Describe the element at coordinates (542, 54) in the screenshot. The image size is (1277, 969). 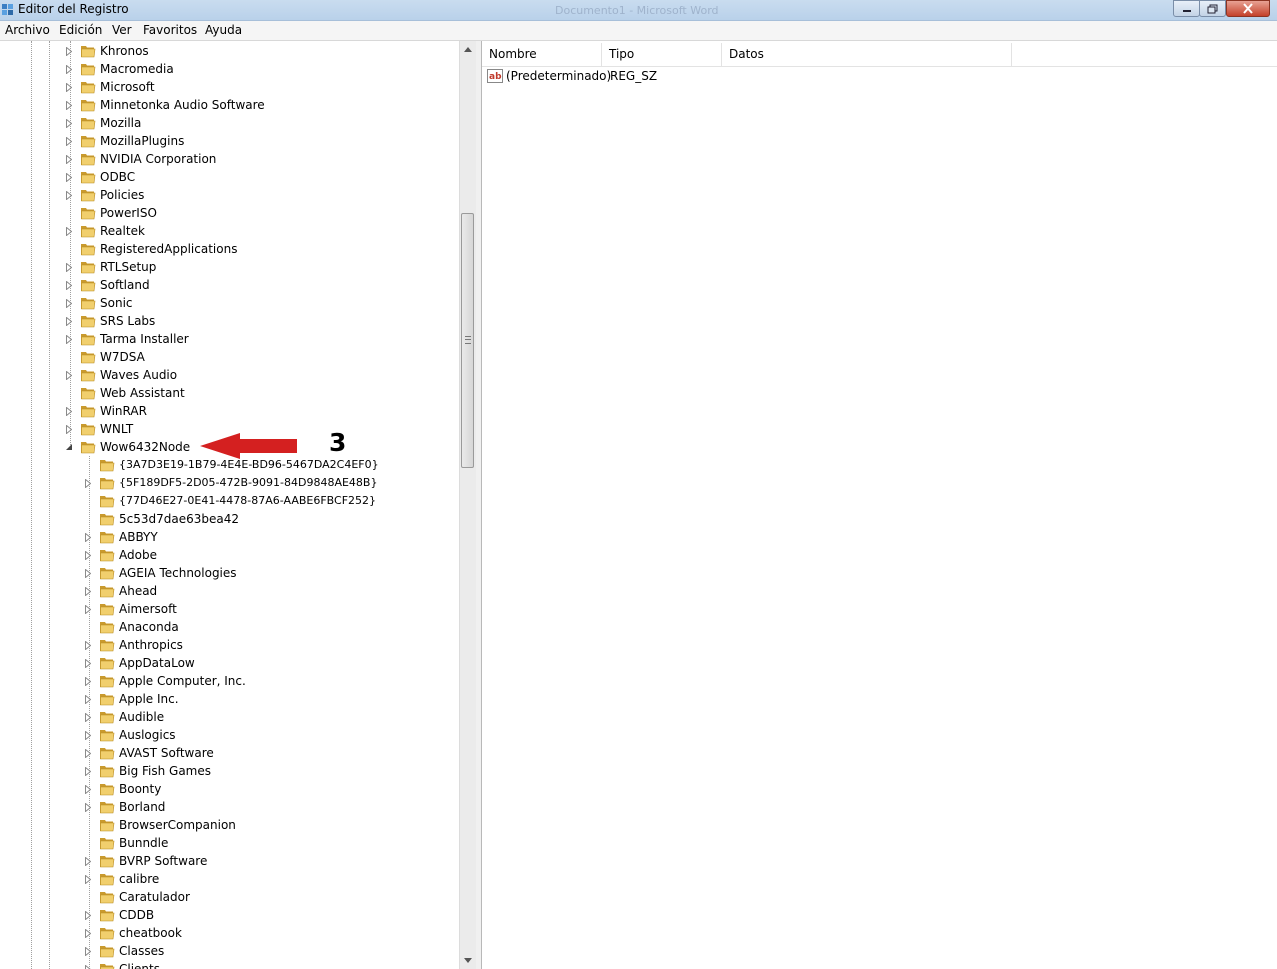
I see `column-header-name: Nombre` at that location.